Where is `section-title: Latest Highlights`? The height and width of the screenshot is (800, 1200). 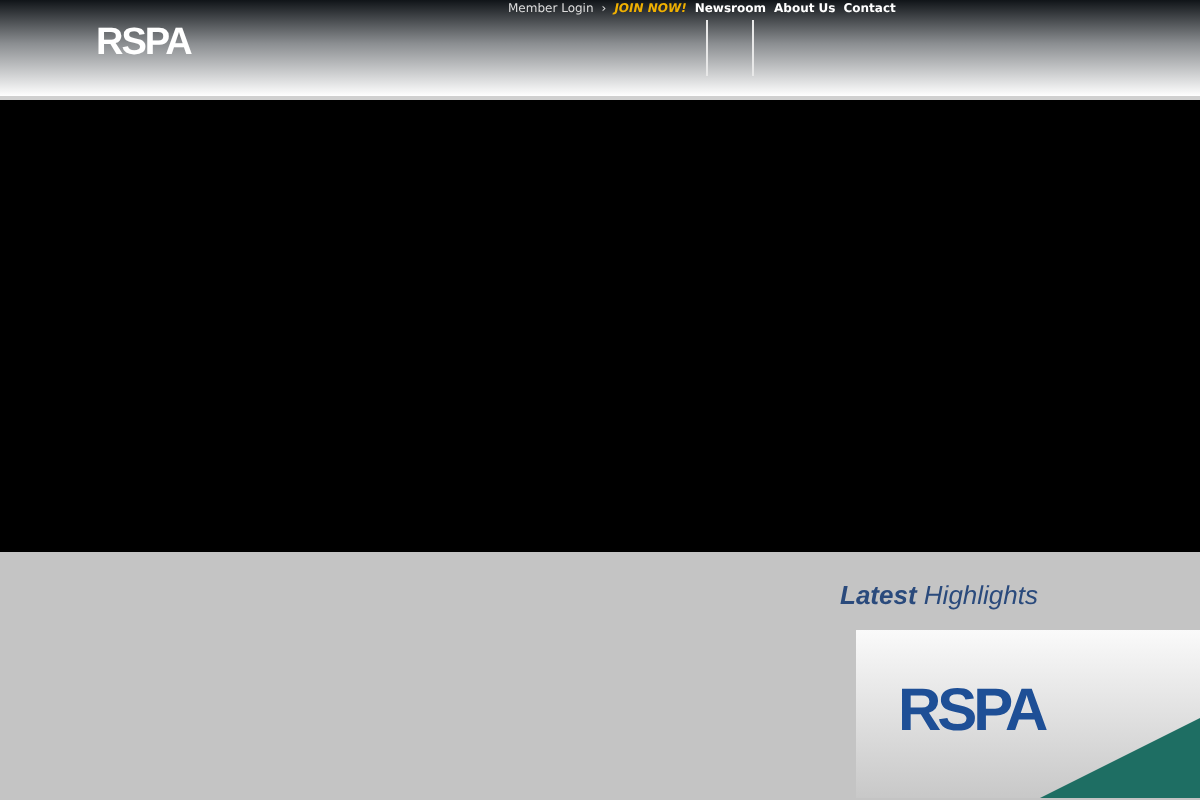
section-title: Latest Highlights is located at coordinates (940, 595).